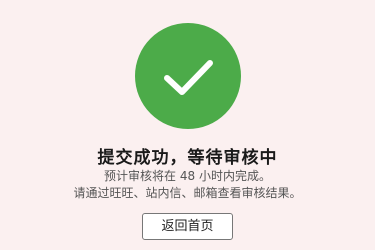 This screenshot has width=375, height=250. Describe the element at coordinates (187, 226) in the screenshot. I see `back-home-button: 返回首页` at that location.